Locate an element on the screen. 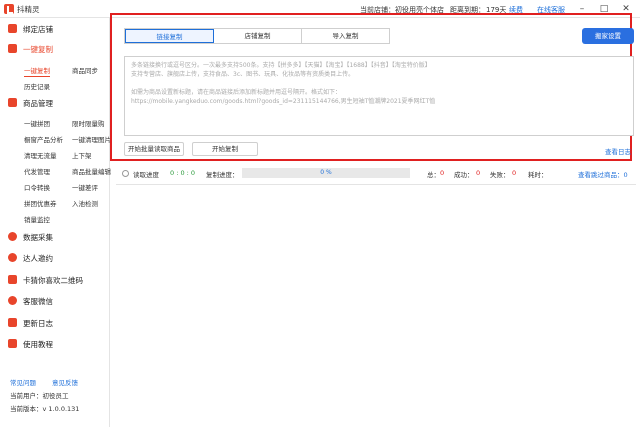 The width and height of the screenshot is (640, 427). nav-data-collect-label: 数据采集 is located at coordinates (38, 237).